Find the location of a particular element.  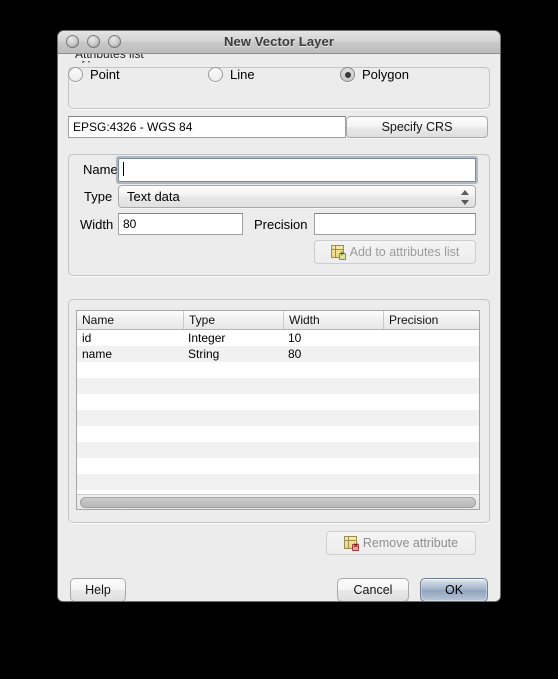

width-input: 80 is located at coordinates (180, 224).